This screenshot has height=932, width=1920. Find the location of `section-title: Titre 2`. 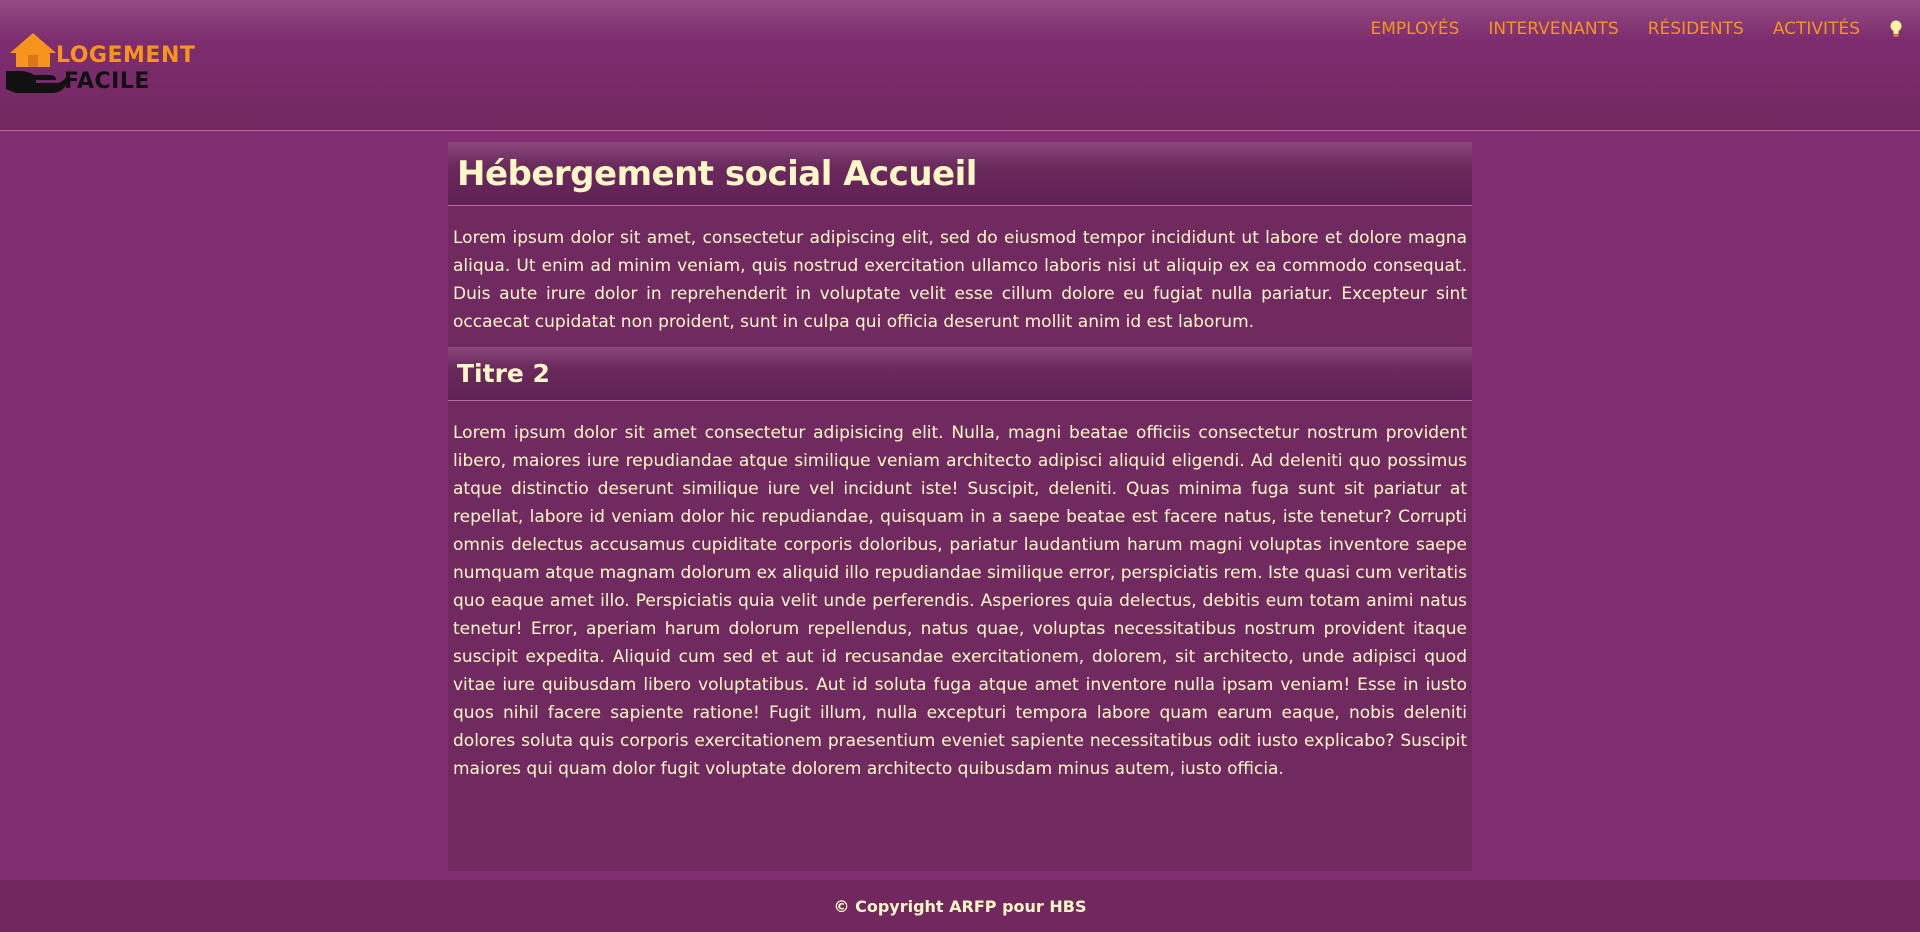

section-title: Titre 2 is located at coordinates (503, 373).